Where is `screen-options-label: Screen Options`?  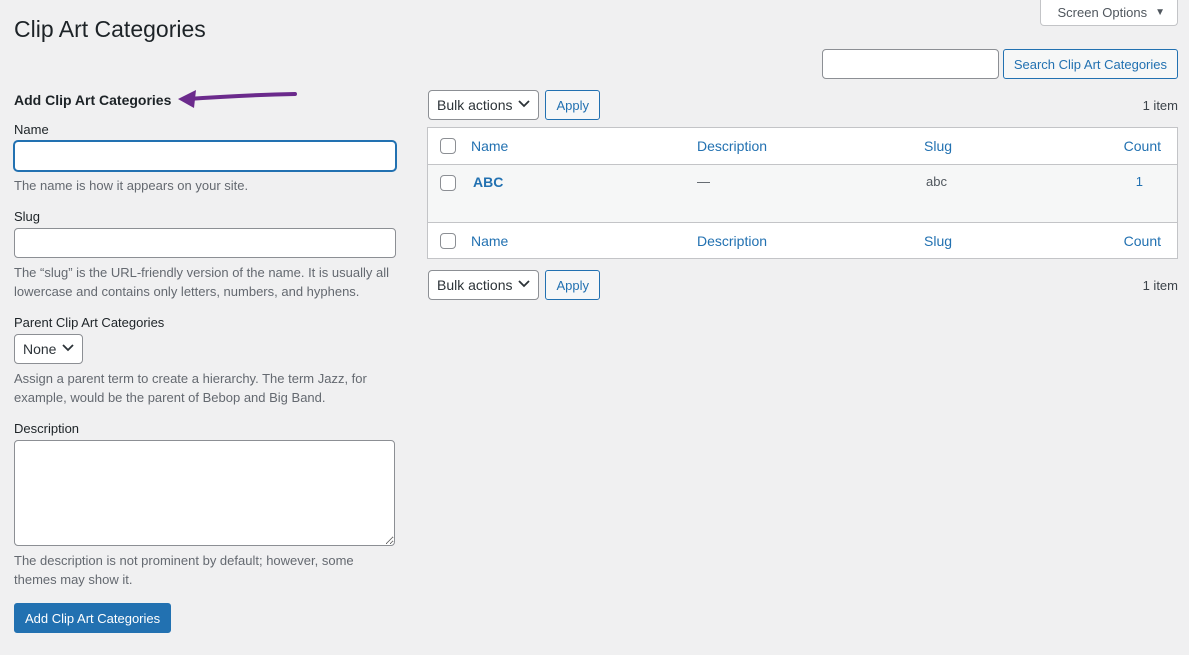 screen-options-label: Screen Options is located at coordinates (1102, 12).